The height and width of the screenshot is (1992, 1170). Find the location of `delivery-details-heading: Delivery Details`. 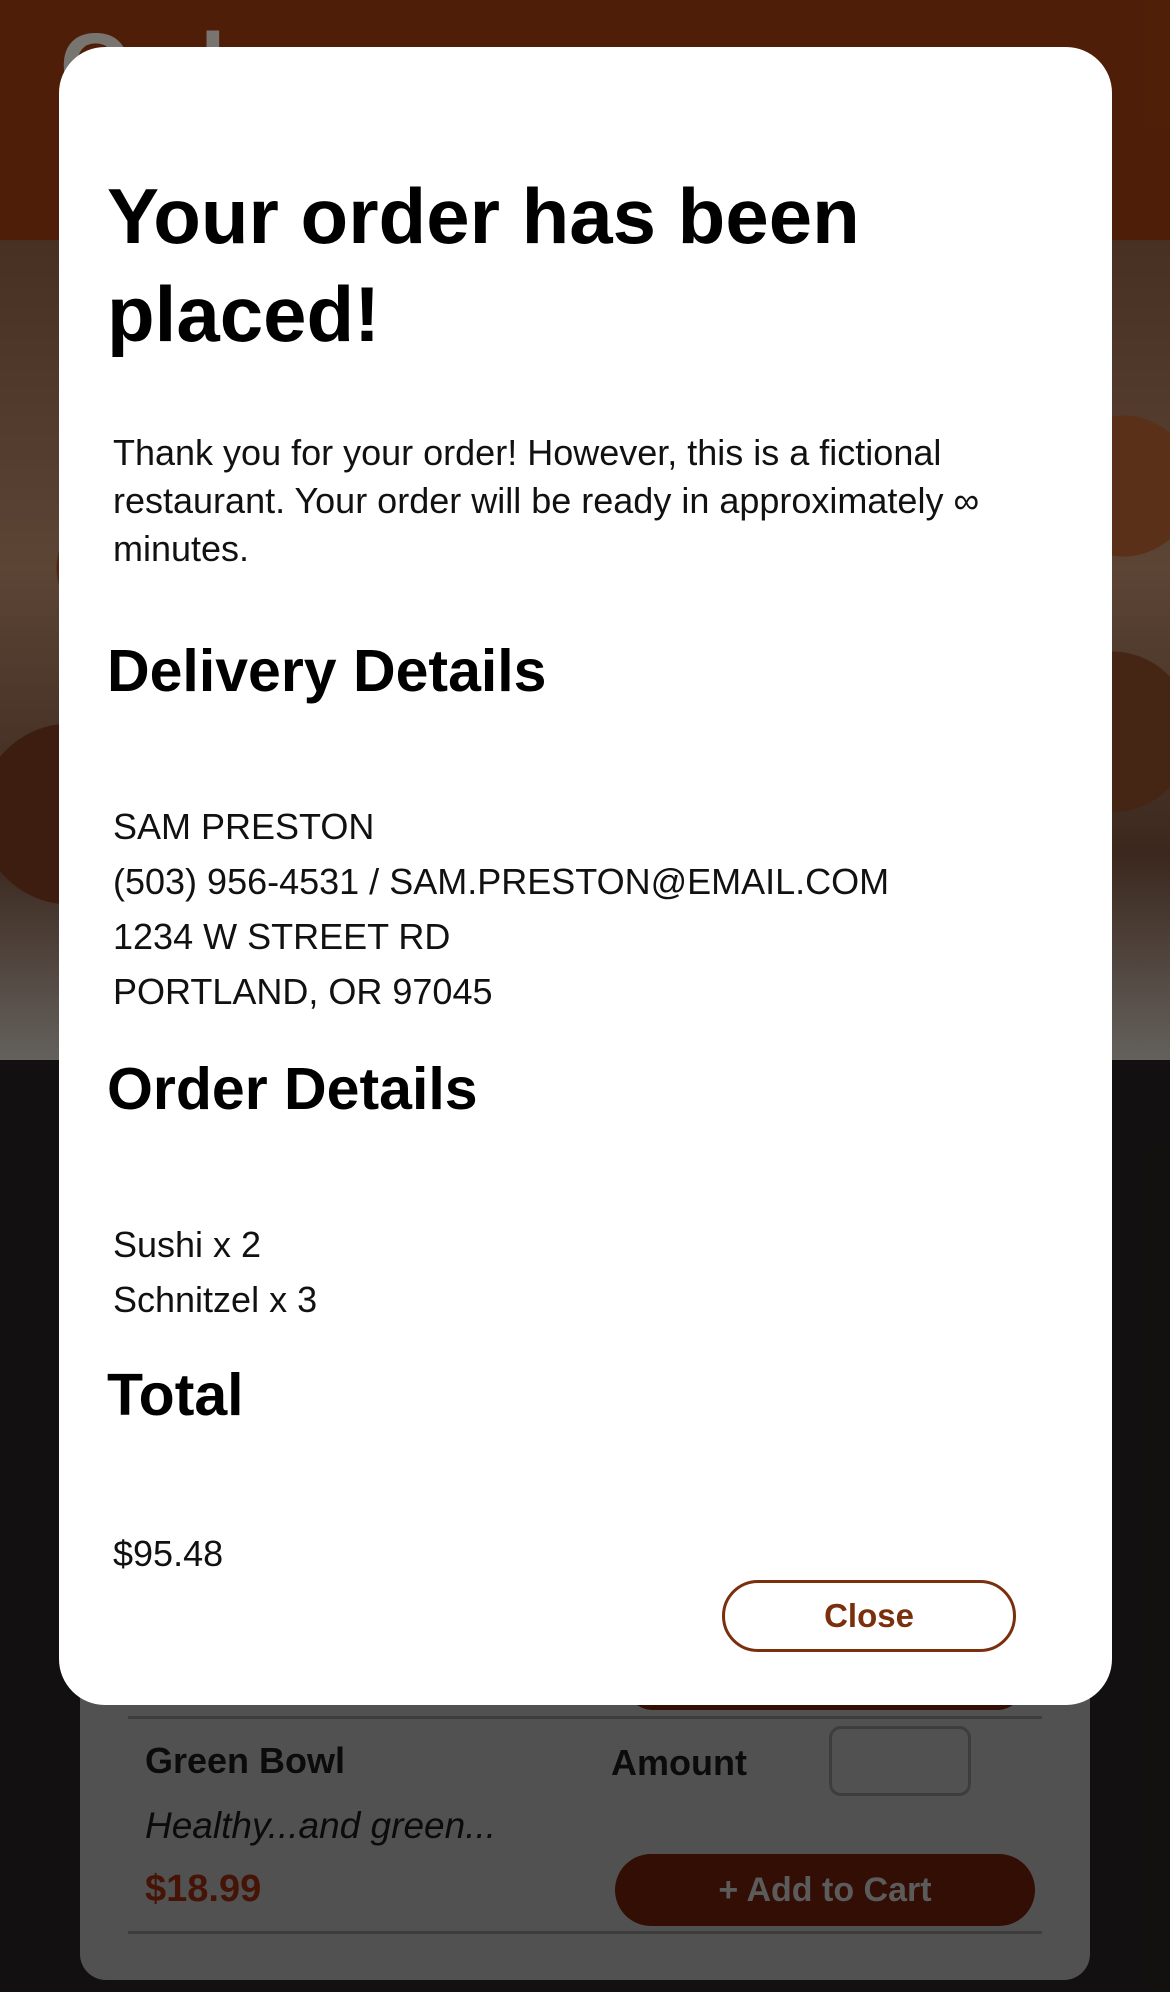

delivery-details-heading: Delivery Details is located at coordinates (327, 671).